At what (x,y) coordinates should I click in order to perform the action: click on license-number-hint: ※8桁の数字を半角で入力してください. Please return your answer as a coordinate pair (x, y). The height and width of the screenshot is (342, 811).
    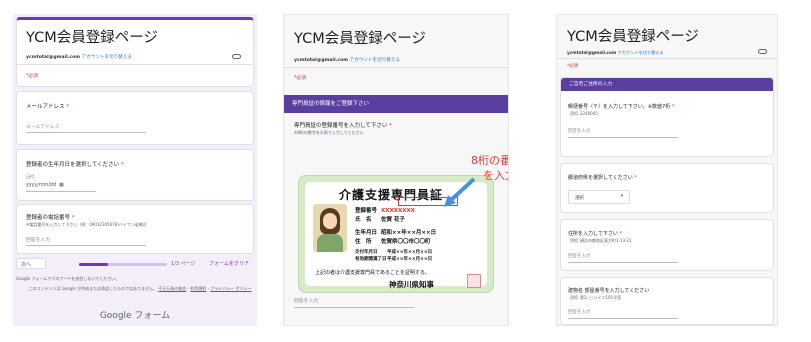
    Looking at the image, I should click on (329, 132).